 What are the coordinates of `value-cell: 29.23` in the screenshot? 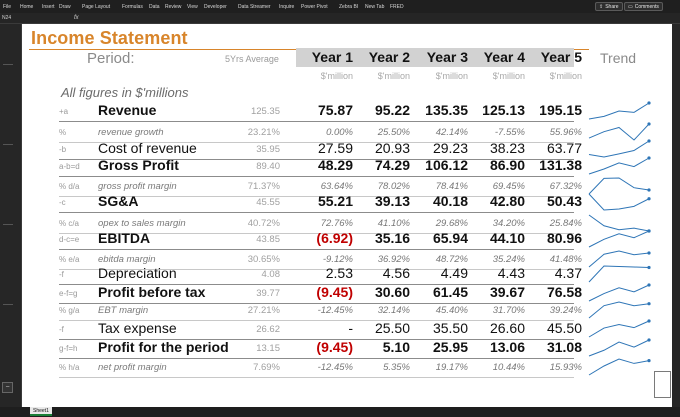 It's located at (439, 148).